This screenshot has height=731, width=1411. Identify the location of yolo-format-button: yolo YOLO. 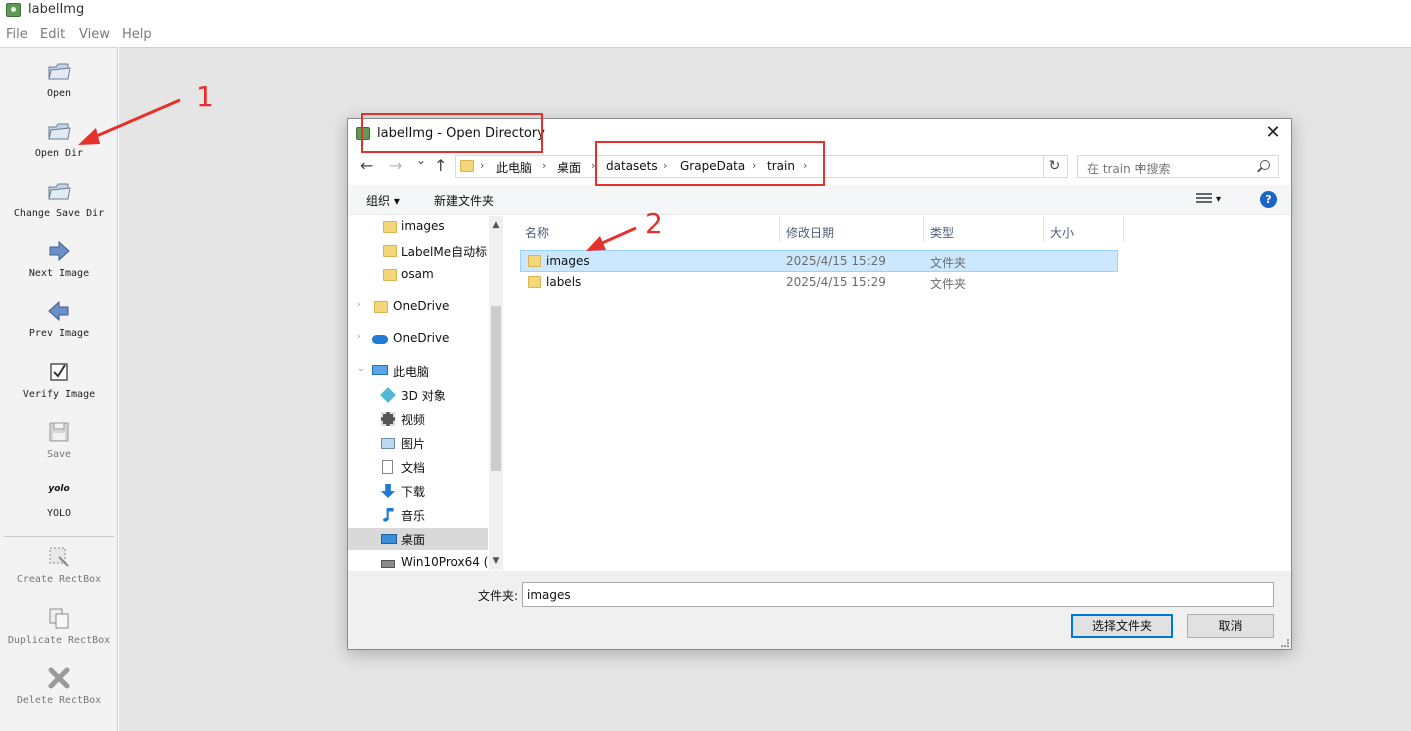
(59, 501).